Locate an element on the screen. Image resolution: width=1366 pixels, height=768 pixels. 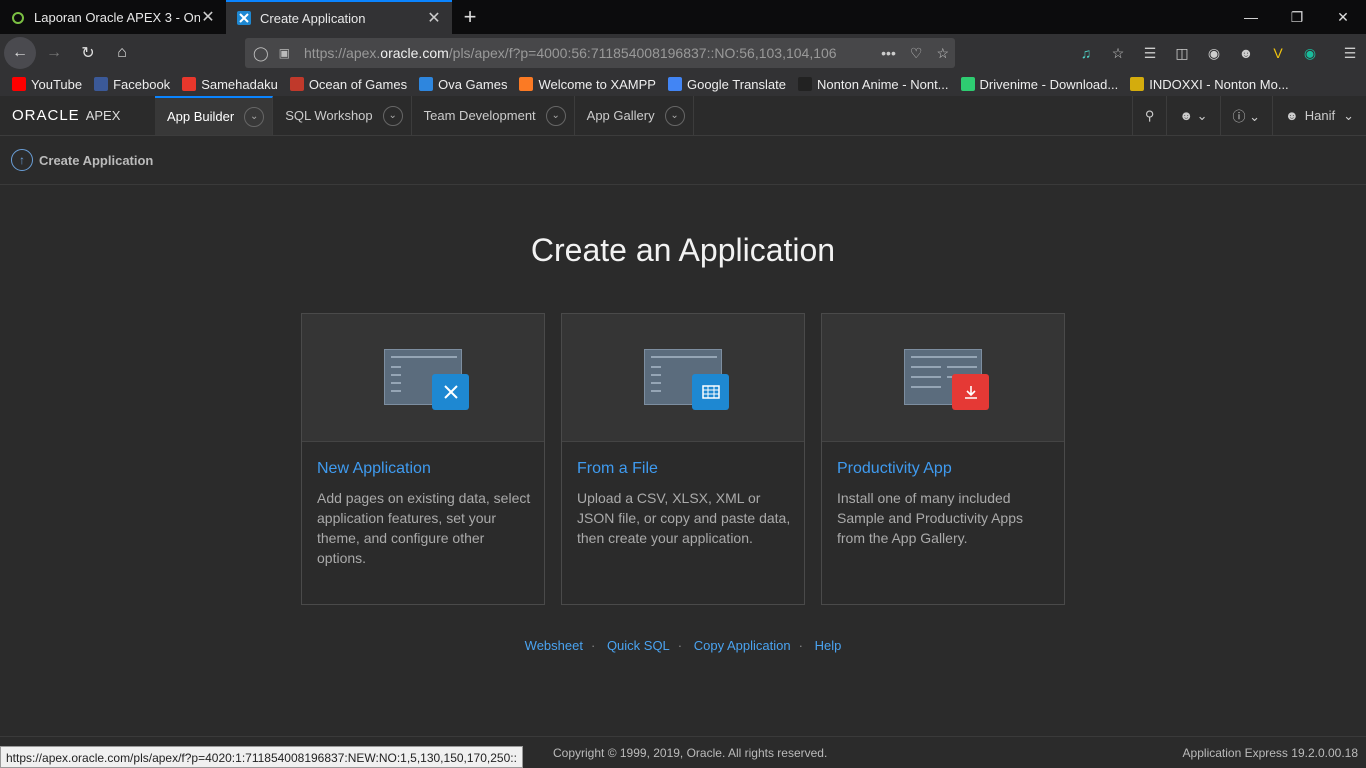
shield-icon: ◯ is located at coordinates (261, 53).